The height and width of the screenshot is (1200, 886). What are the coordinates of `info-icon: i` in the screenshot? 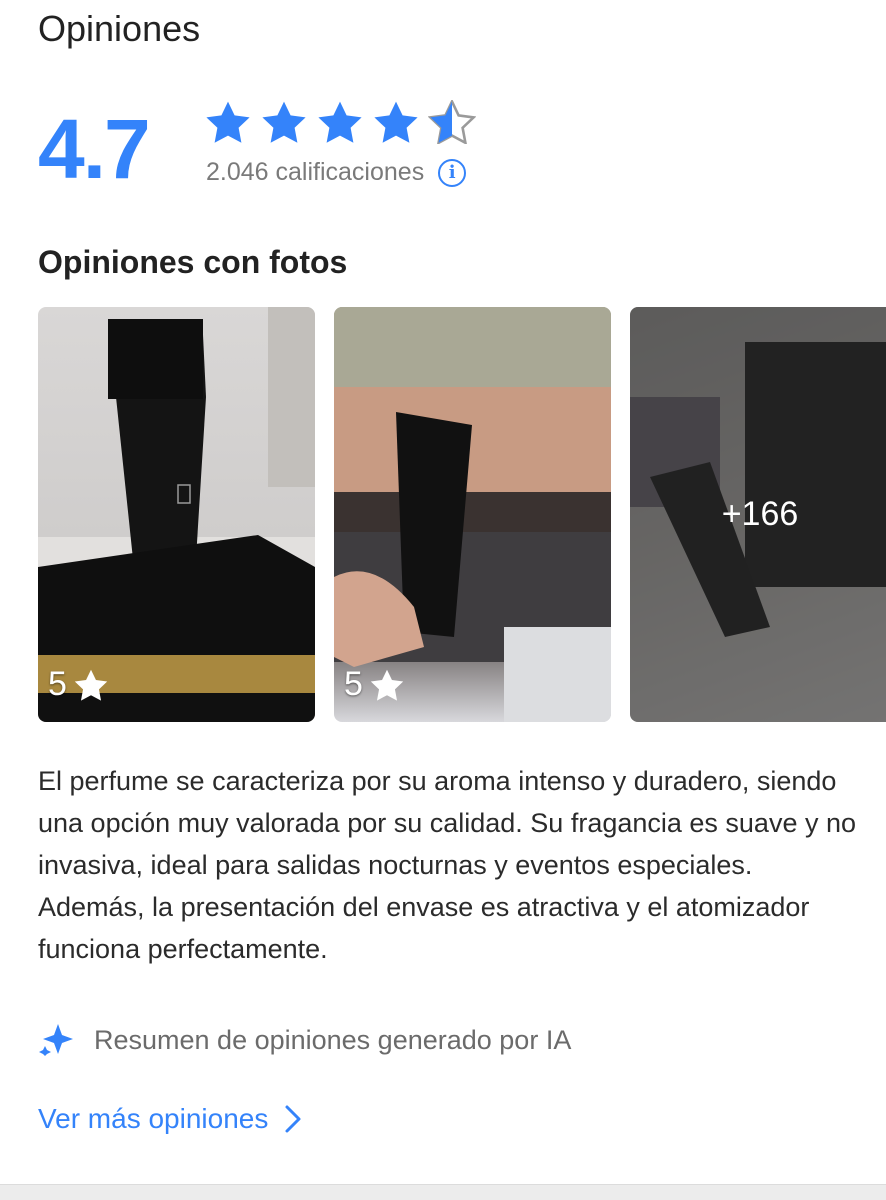 It's located at (452, 172).